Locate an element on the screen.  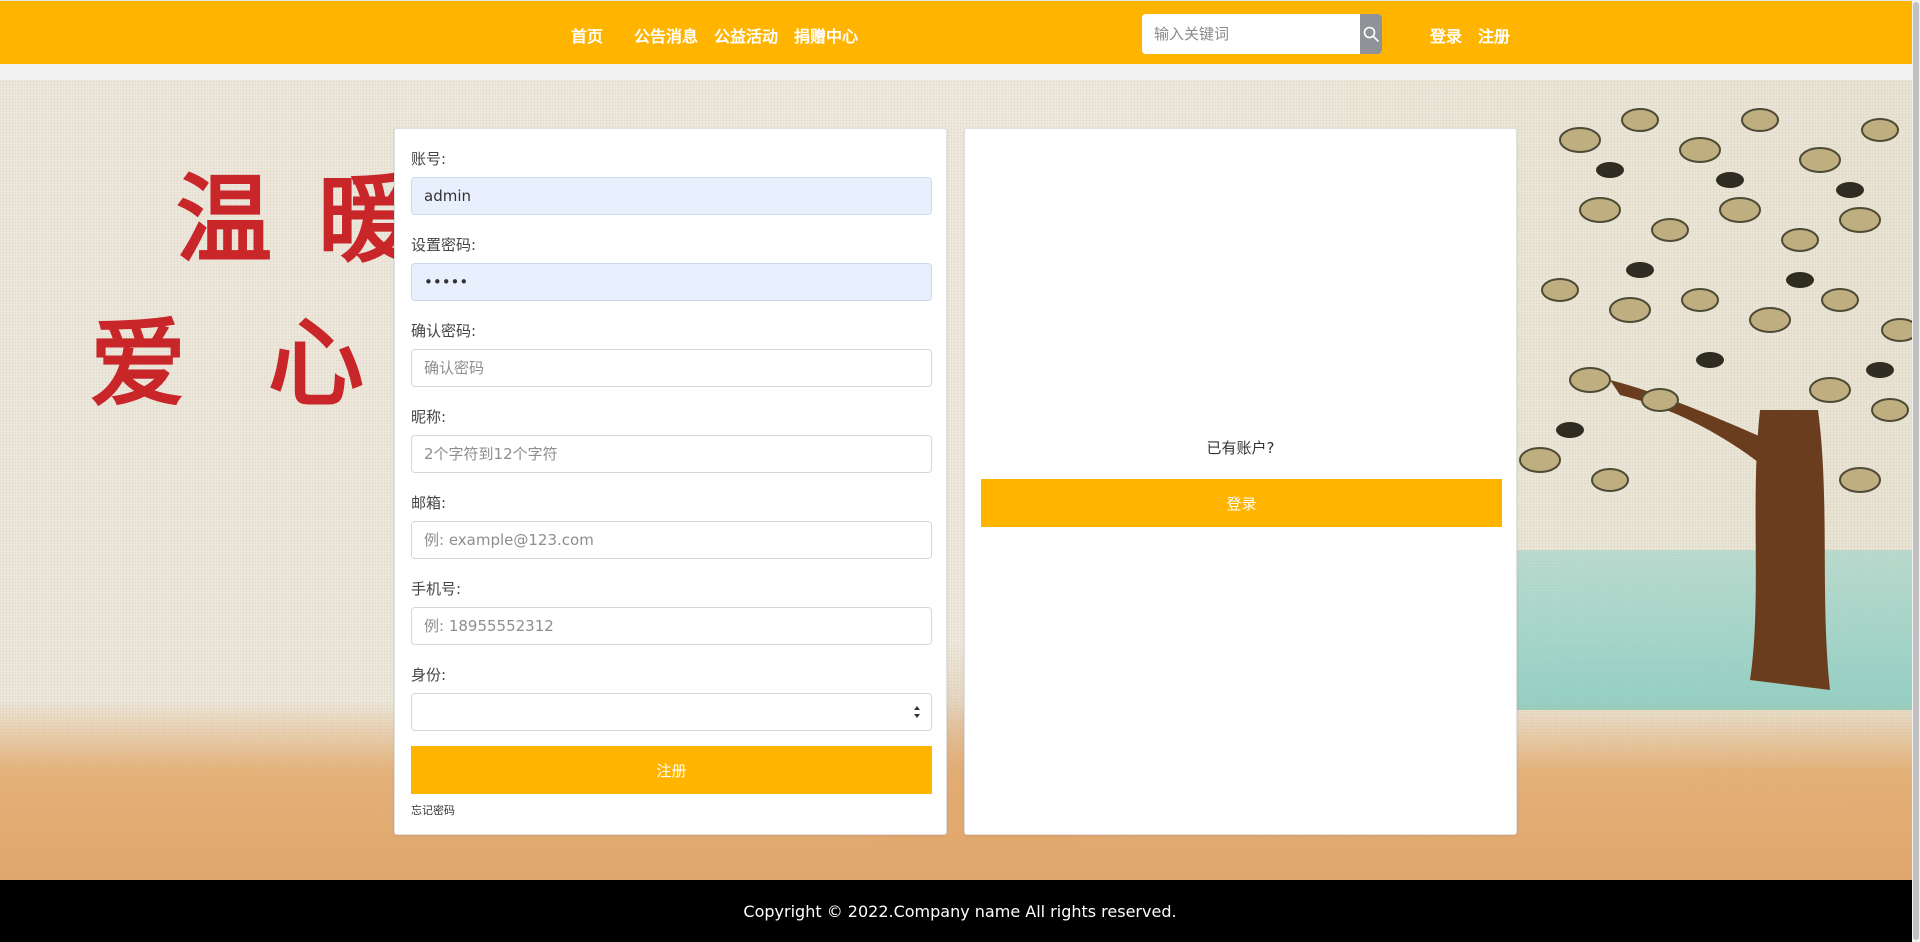
phone-label: 手机号: is located at coordinates (436, 589).